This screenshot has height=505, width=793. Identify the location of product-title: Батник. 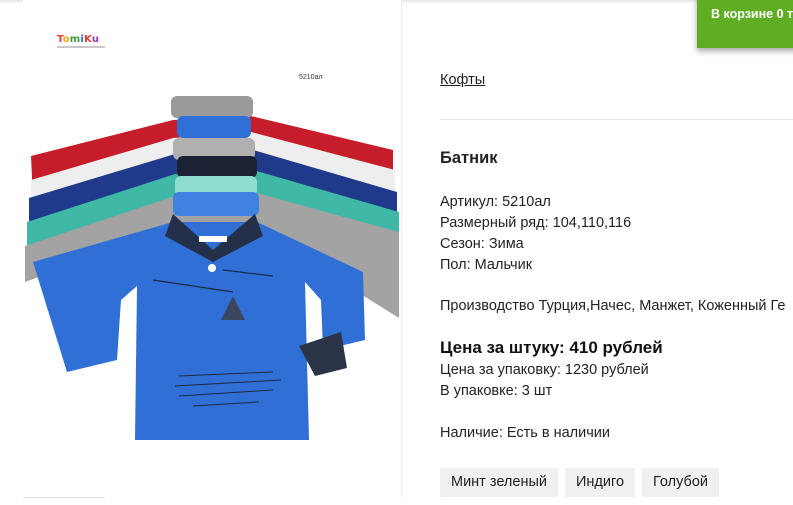
(469, 158).